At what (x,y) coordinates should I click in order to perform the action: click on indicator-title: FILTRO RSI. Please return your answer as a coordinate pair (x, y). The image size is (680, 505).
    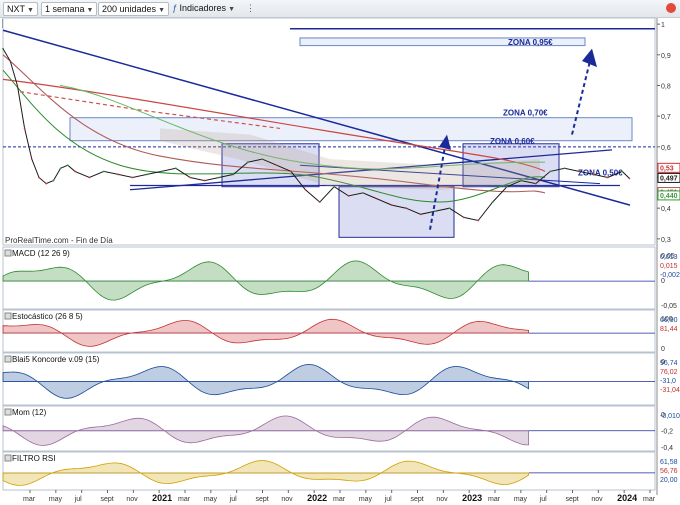
    Looking at the image, I should click on (33, 458).